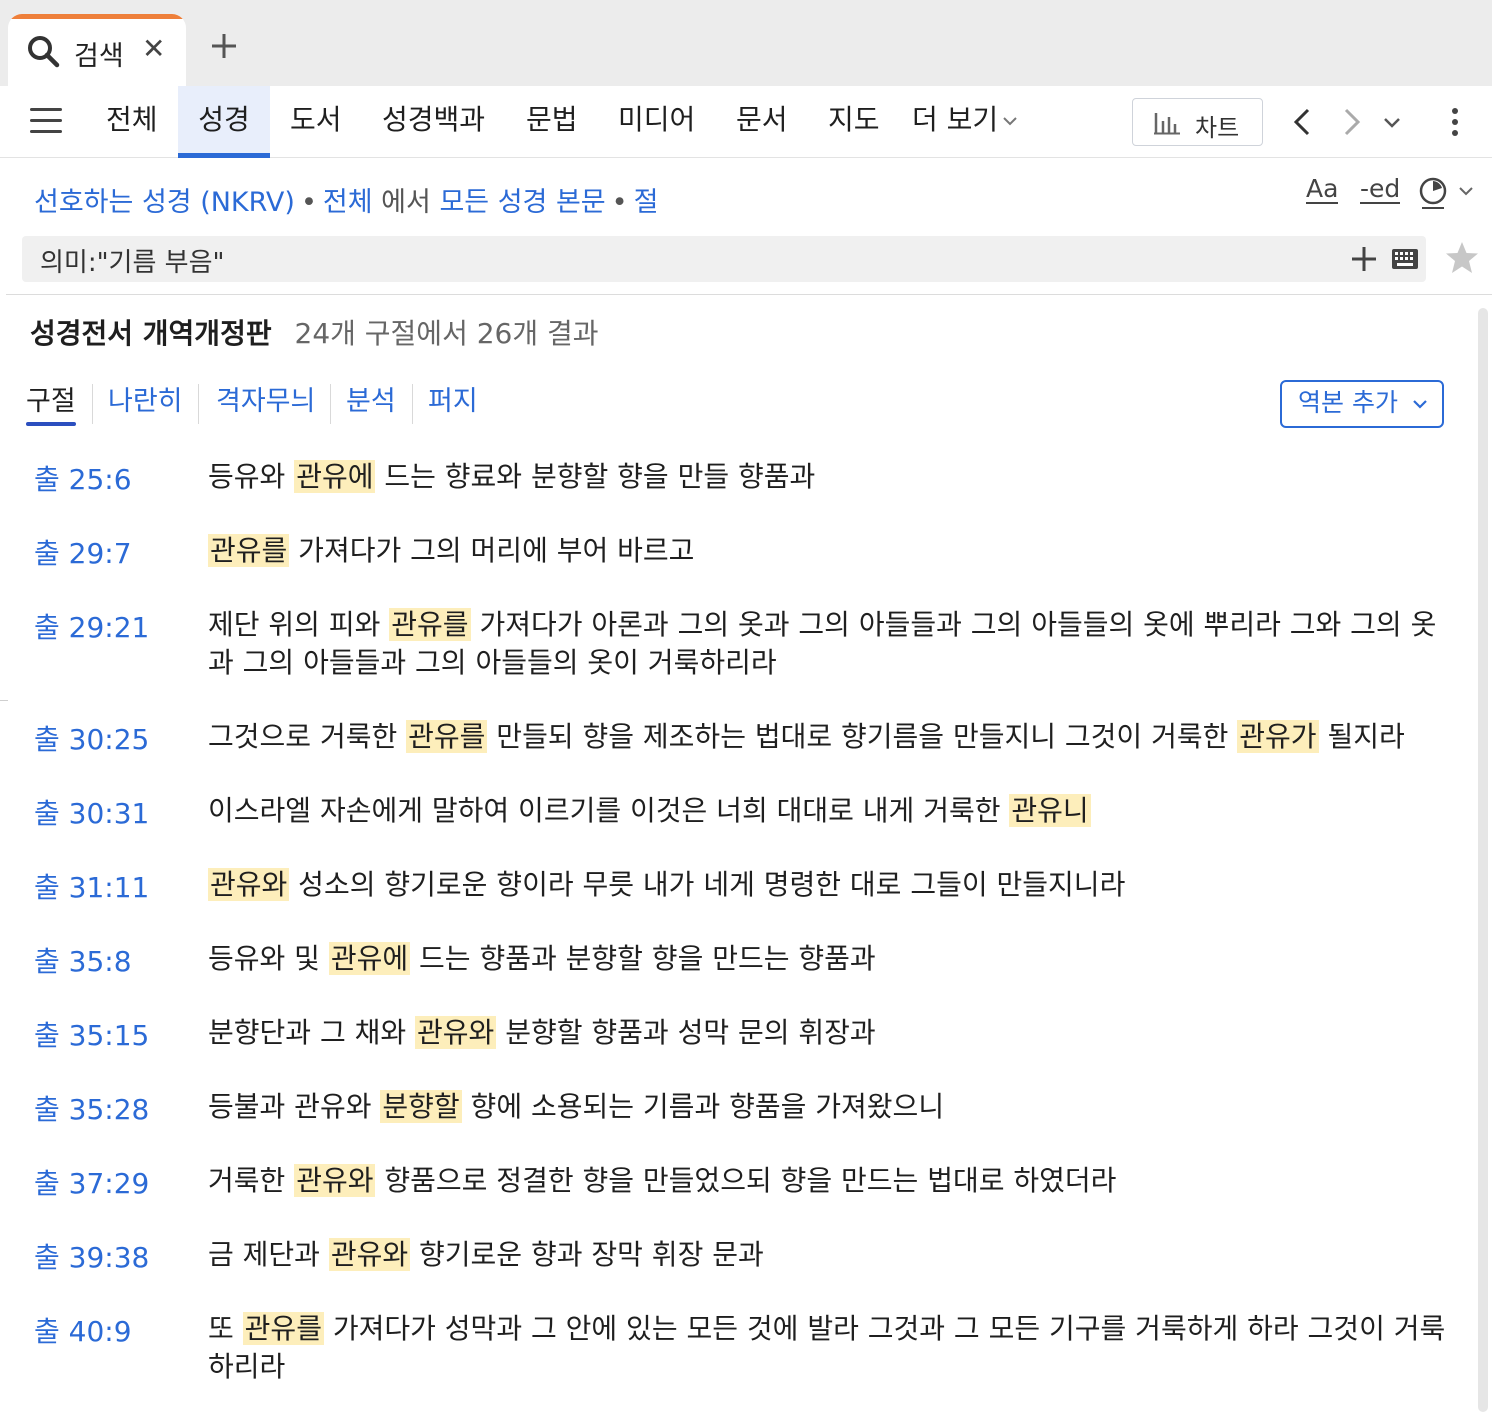 The height and width of the screenshot is (1412, 1492). Describe the element at coordinates (224, 122) in the screenshot. I see `nav-item-bible: 성경` at that location.